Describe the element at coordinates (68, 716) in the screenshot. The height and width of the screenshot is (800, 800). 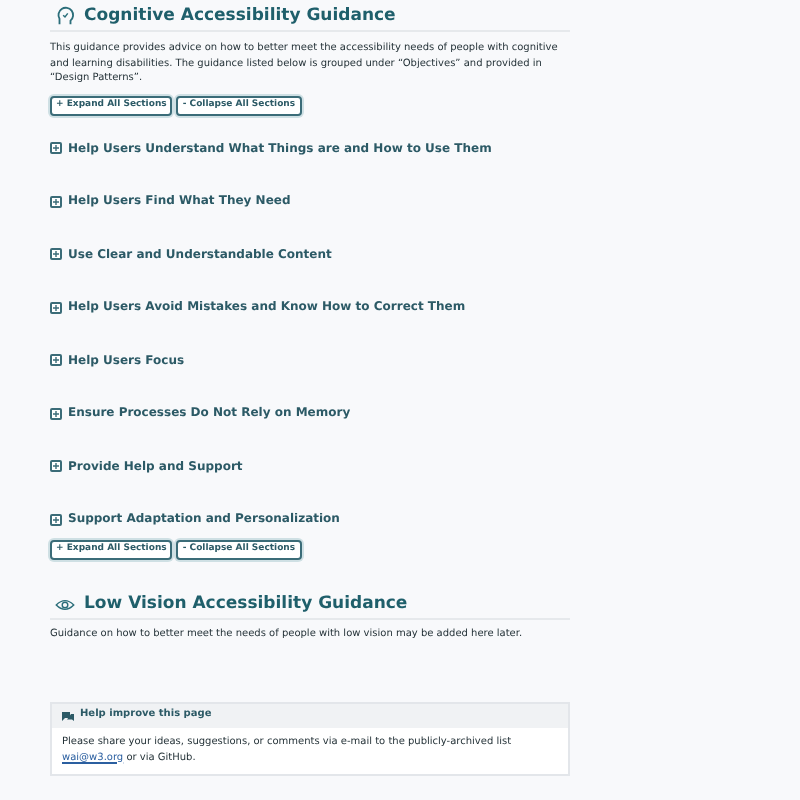
I see `chat-icon` at that location.